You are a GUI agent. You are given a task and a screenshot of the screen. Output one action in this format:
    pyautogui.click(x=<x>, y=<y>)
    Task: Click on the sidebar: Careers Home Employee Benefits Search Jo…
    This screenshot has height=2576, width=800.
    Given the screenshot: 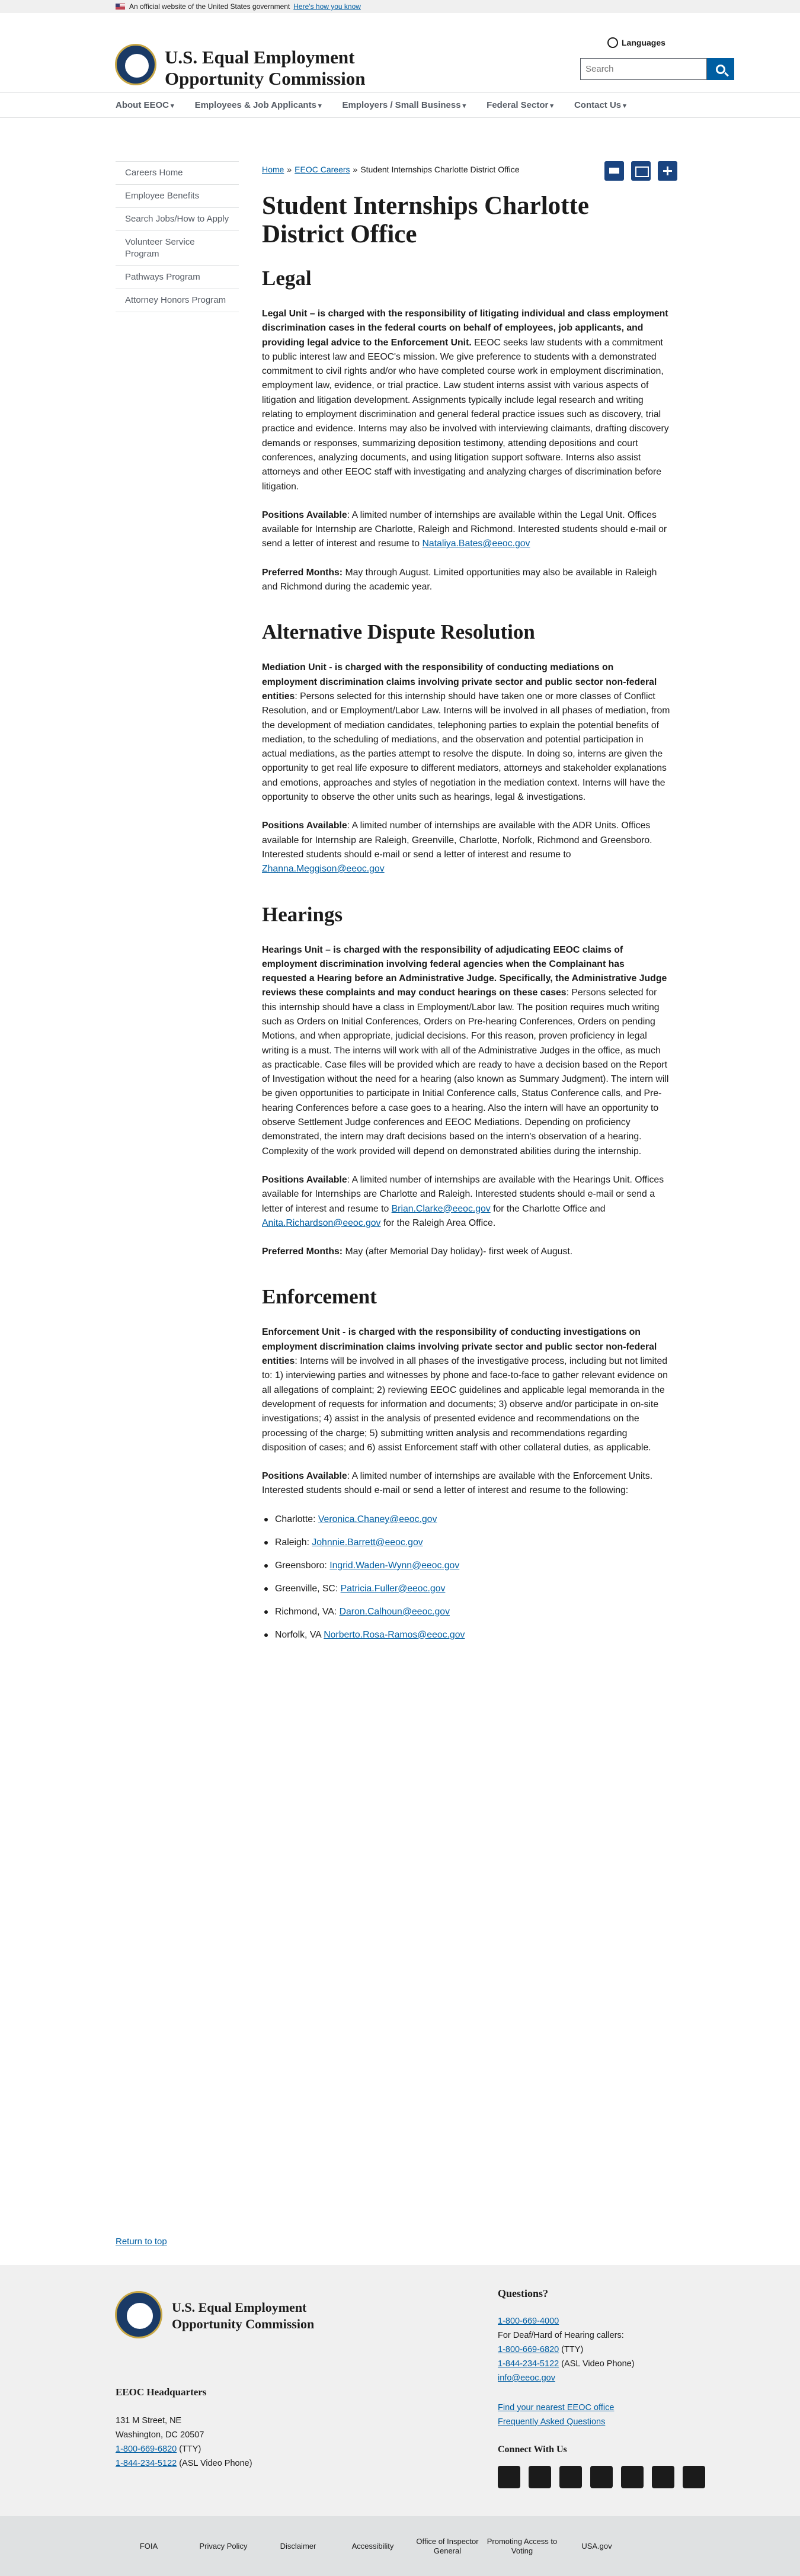 What is the action you would take?
    pyautogui.click(x=177, y=236)
    